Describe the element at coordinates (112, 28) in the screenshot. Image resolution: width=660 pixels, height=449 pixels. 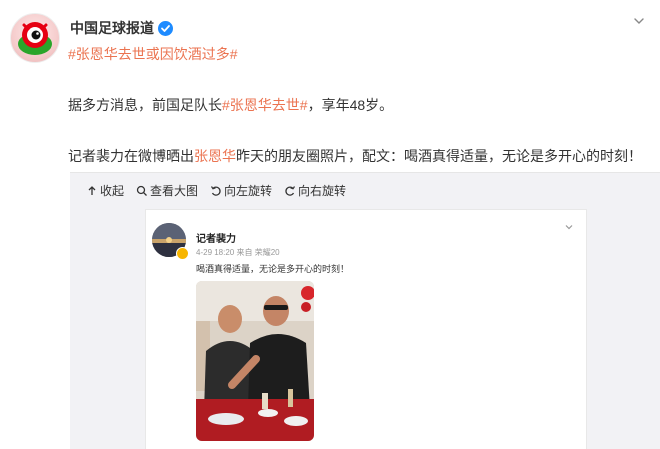
I see `author-name: 中国足球报道` at that location.